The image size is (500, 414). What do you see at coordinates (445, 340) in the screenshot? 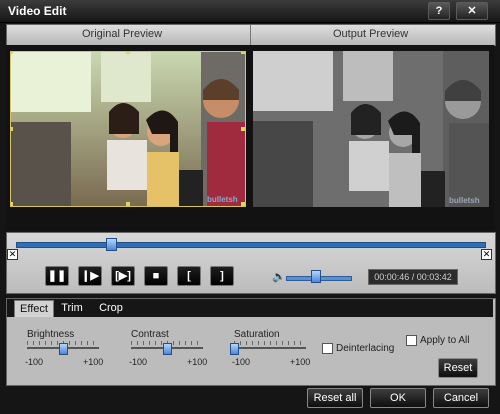
I see `apply-to-all-label: Apply to All` at bounding box center [445, 340].